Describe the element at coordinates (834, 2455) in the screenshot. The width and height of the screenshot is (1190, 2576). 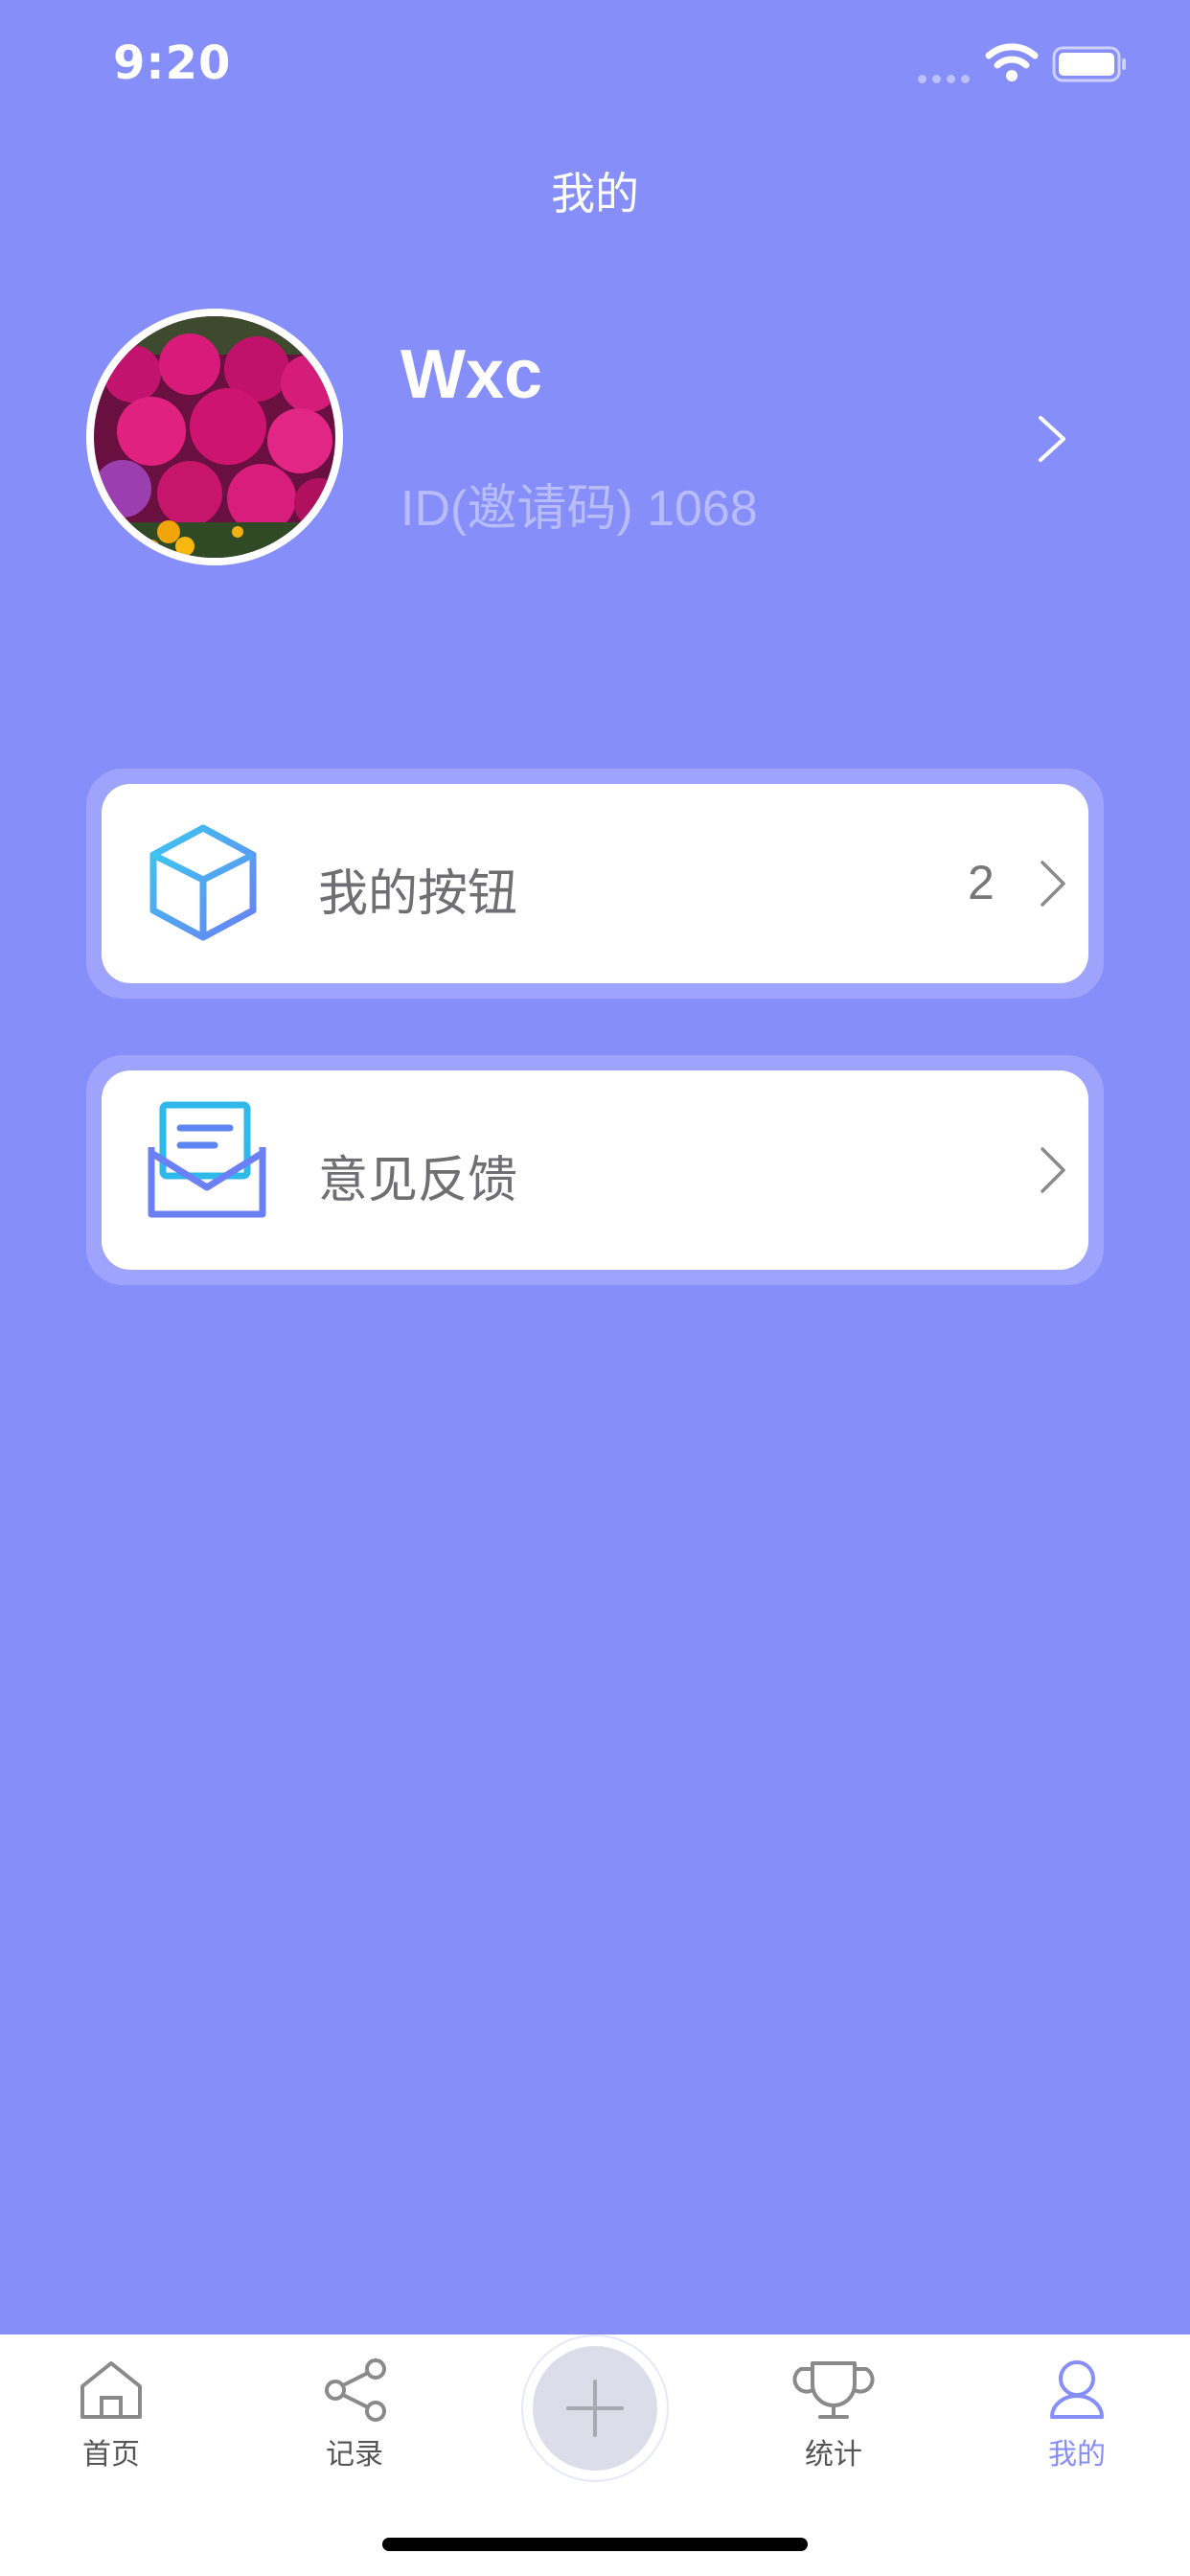
I see `tab-label: 统计` at that location.